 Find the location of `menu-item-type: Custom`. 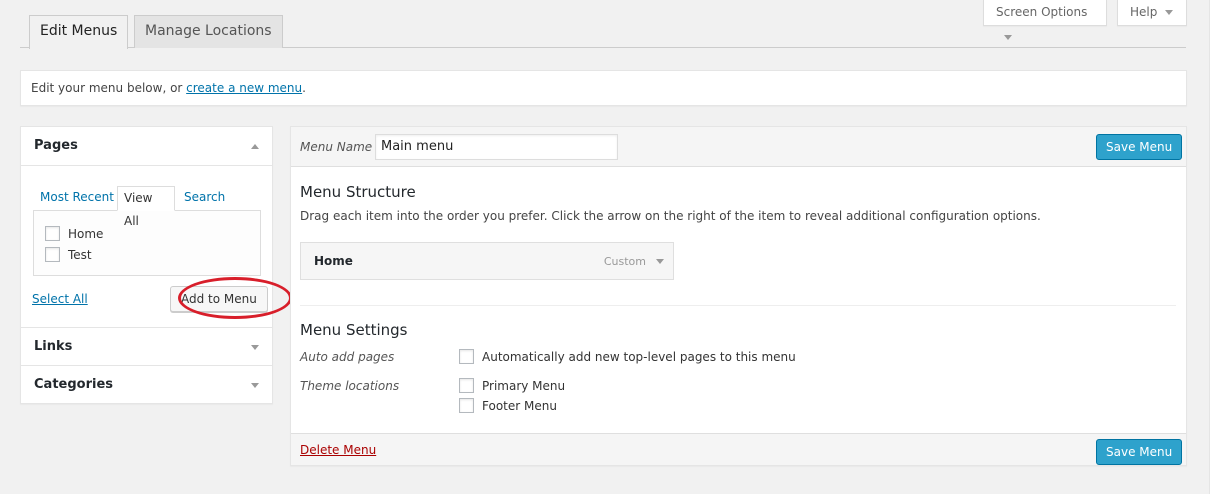

menu-item-type: Custom is located at coordinates (624, 261).